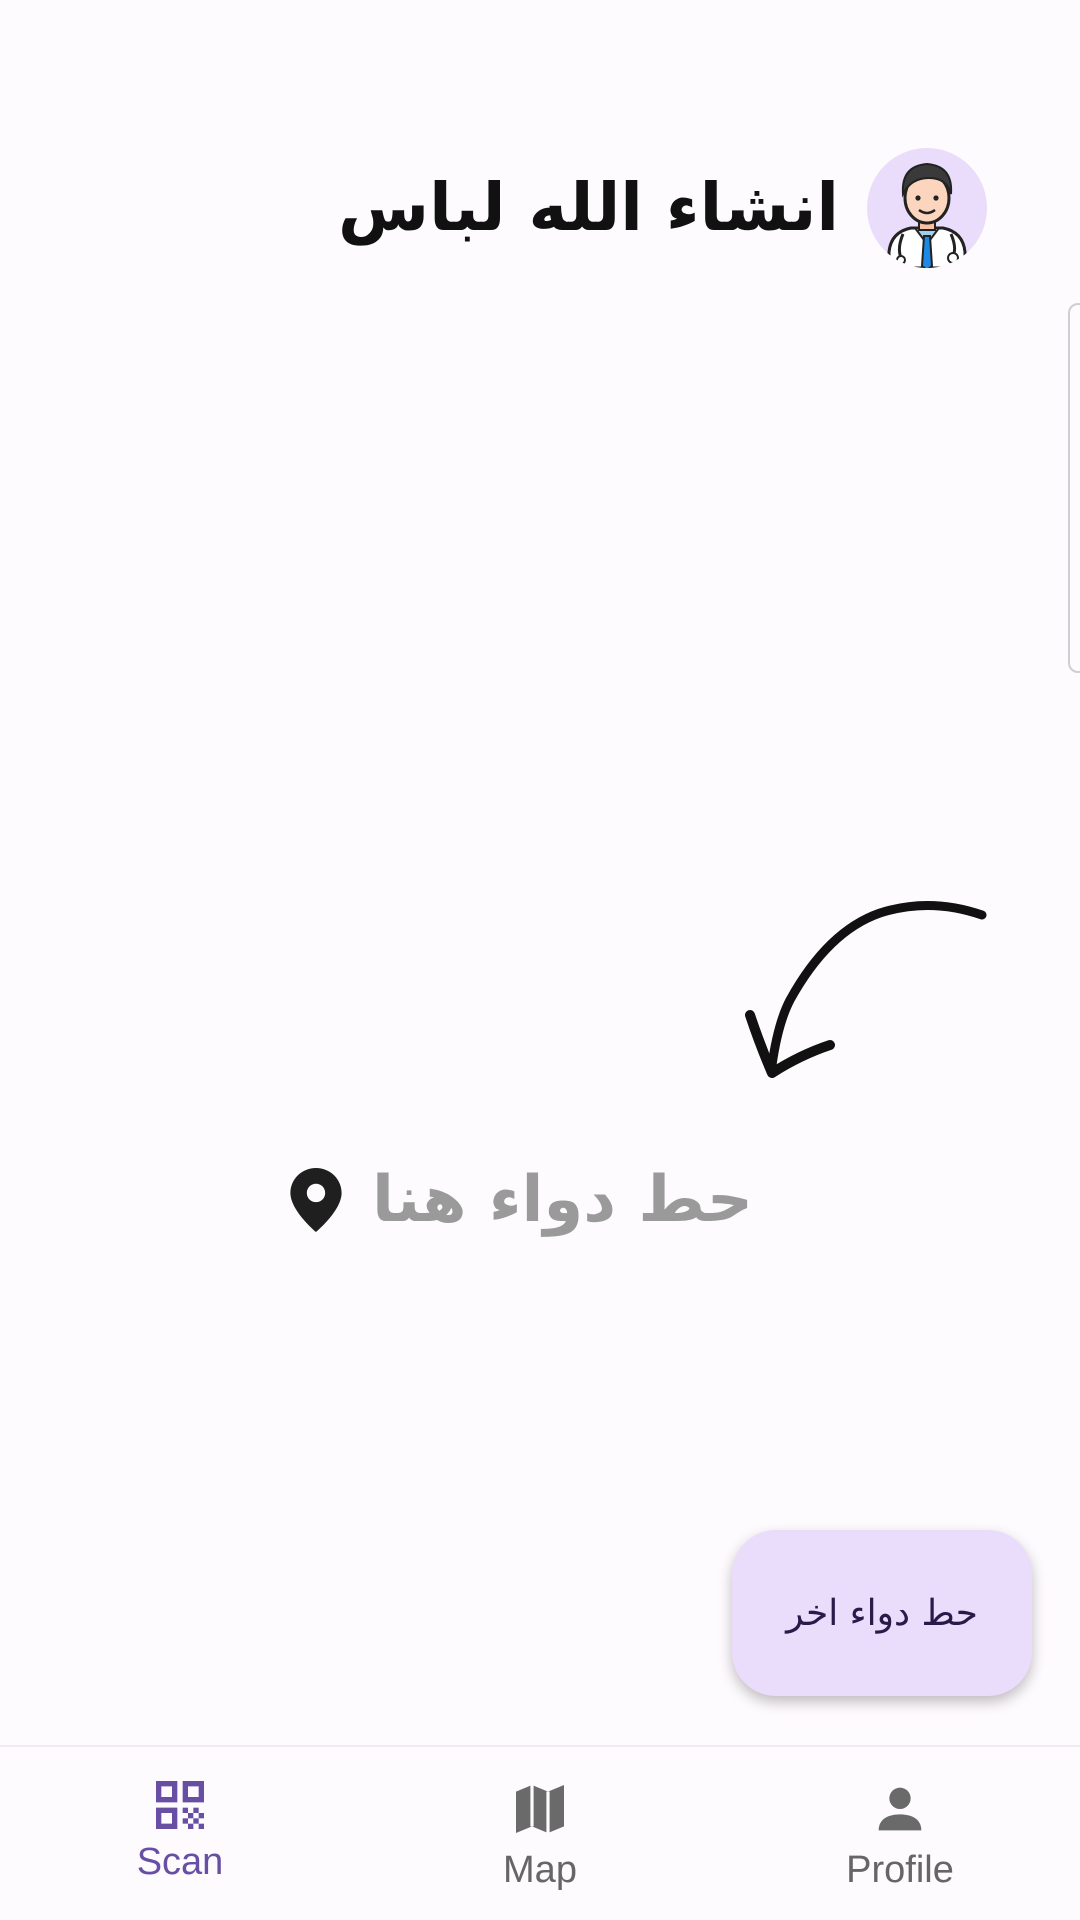  I want to click on nav-label-map: Map, so click(540, 1870).